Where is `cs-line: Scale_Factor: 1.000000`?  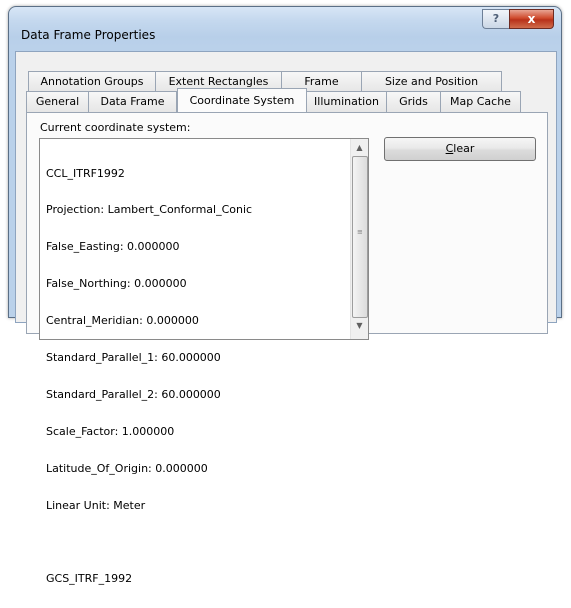
cs-line: Scale_Factor: 1.000000 is located at coordinates (110, 431).